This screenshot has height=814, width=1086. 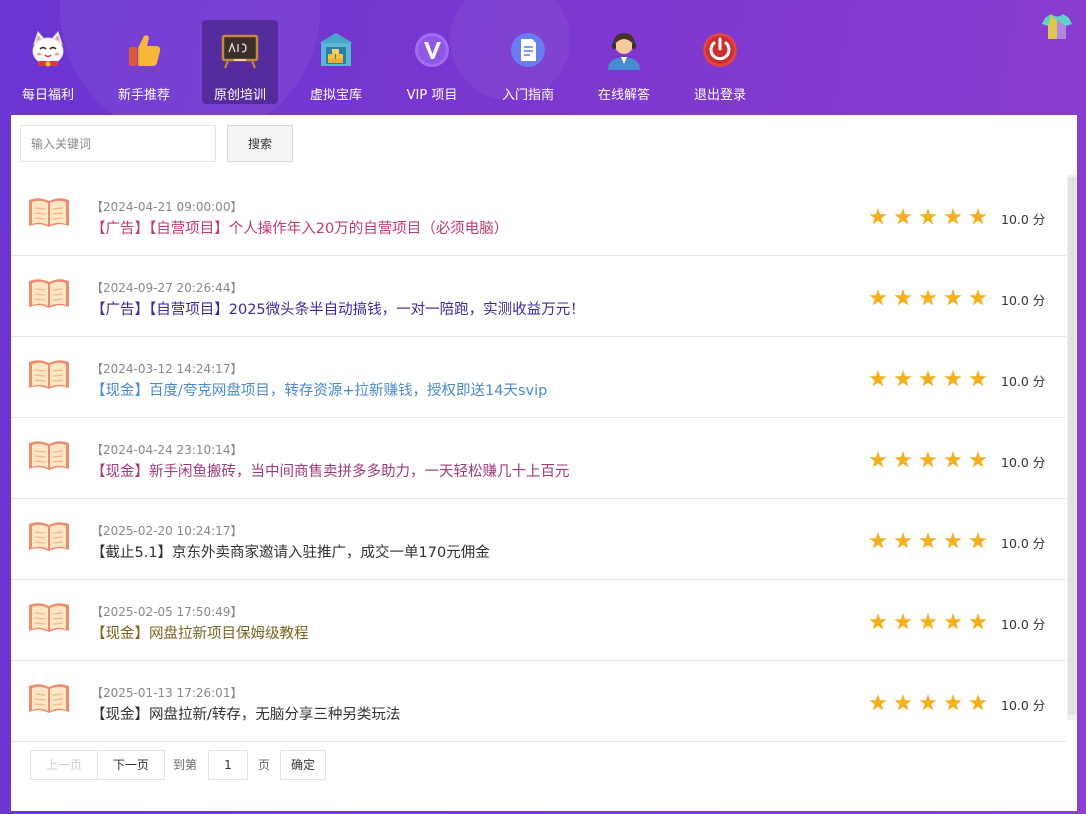 I want to click on item-title-link: 【现金】新手闲鱼搬砖，当中间商售卖拼多多助力，一天轻松赚几十上百元, so click(x=330, y=470).